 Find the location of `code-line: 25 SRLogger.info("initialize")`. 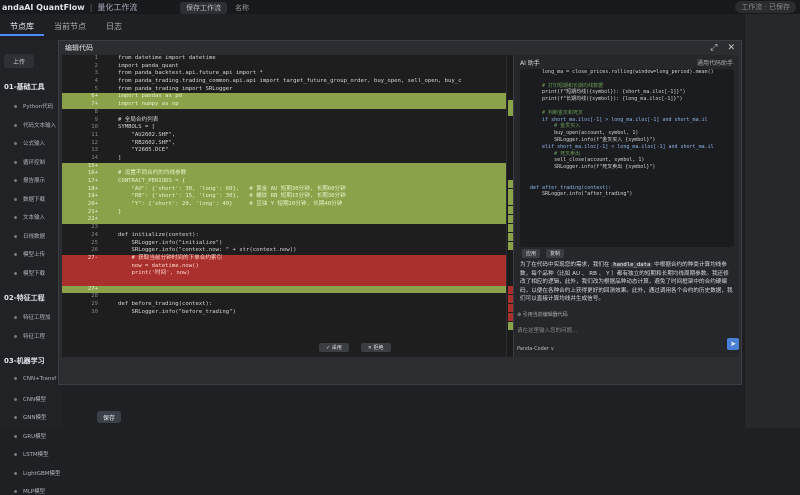

code-line: 25 SRLogger.info("initialize") is located at coordinates (284, 244).